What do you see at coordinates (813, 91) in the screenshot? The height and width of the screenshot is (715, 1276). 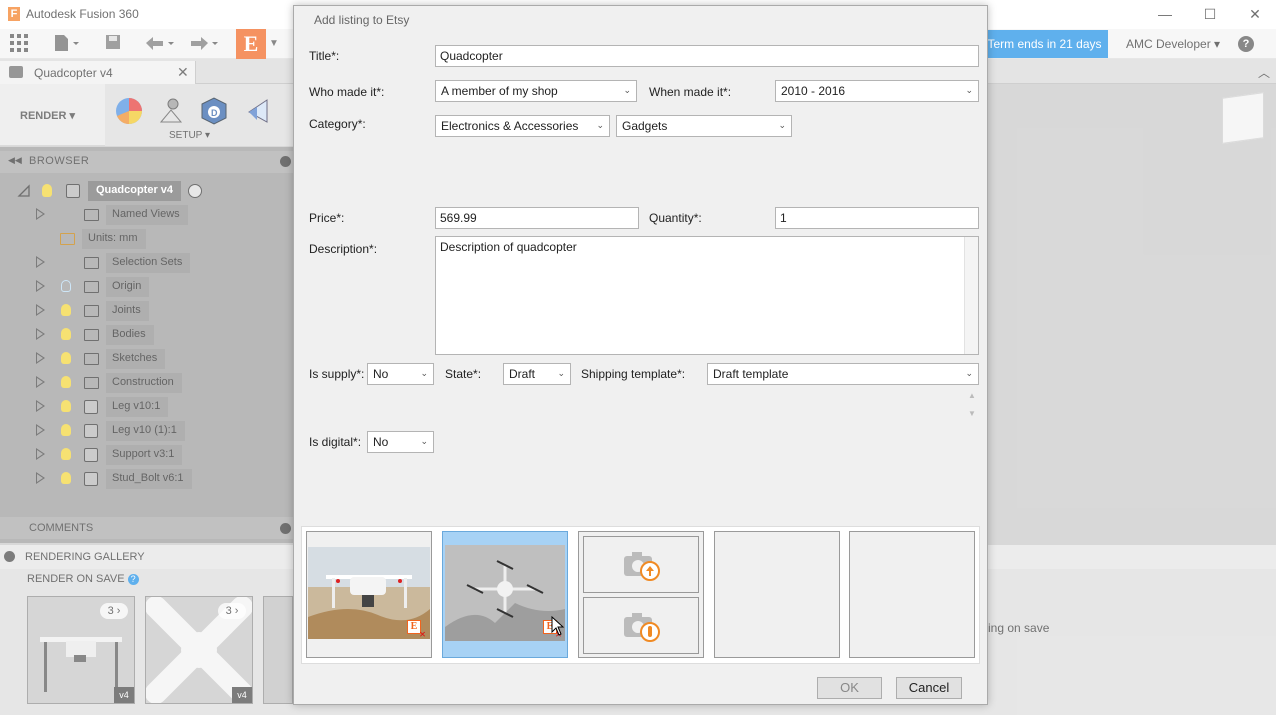 I see `when-made-value: 2010 - 2016` at bounding box center [813, 91].